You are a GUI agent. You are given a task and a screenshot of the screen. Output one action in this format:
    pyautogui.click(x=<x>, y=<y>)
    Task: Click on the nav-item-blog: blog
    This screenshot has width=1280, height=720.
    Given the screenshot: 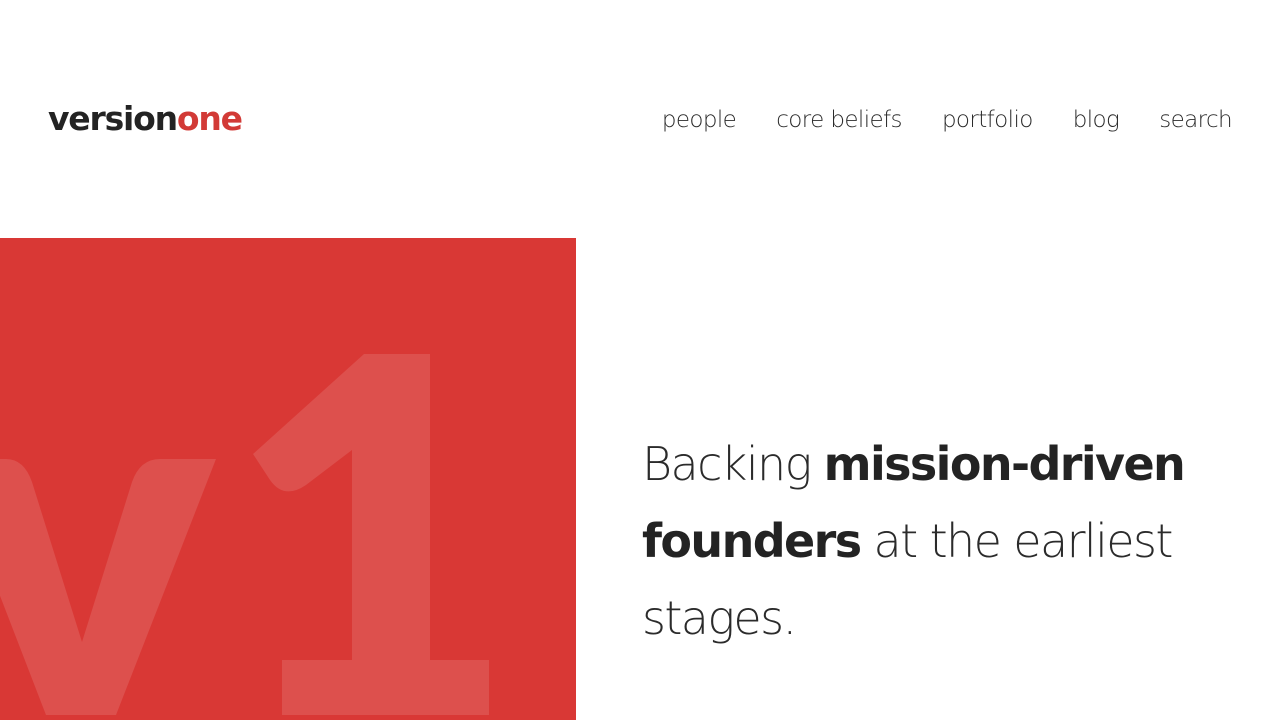 What is the action you would take?
    pyautogui.click(x=1096, y=120)
    